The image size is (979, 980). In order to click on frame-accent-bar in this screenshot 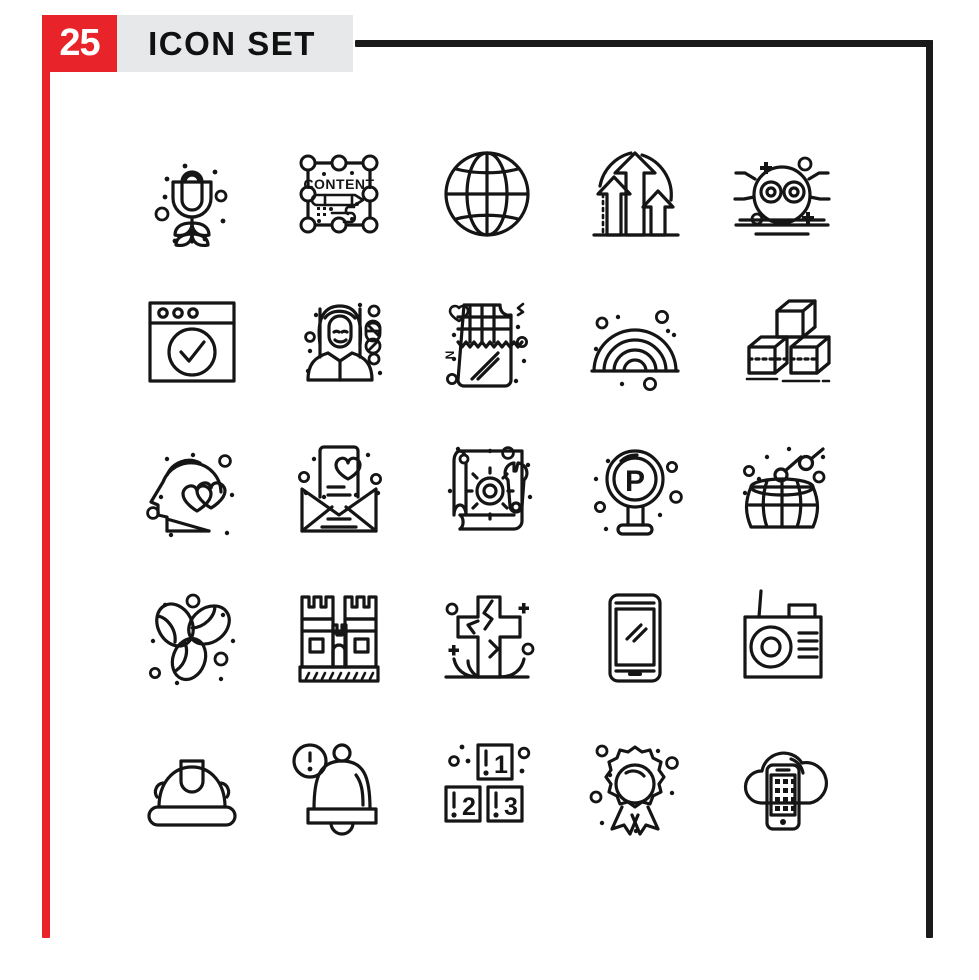, I will do `click(46, 500)`.